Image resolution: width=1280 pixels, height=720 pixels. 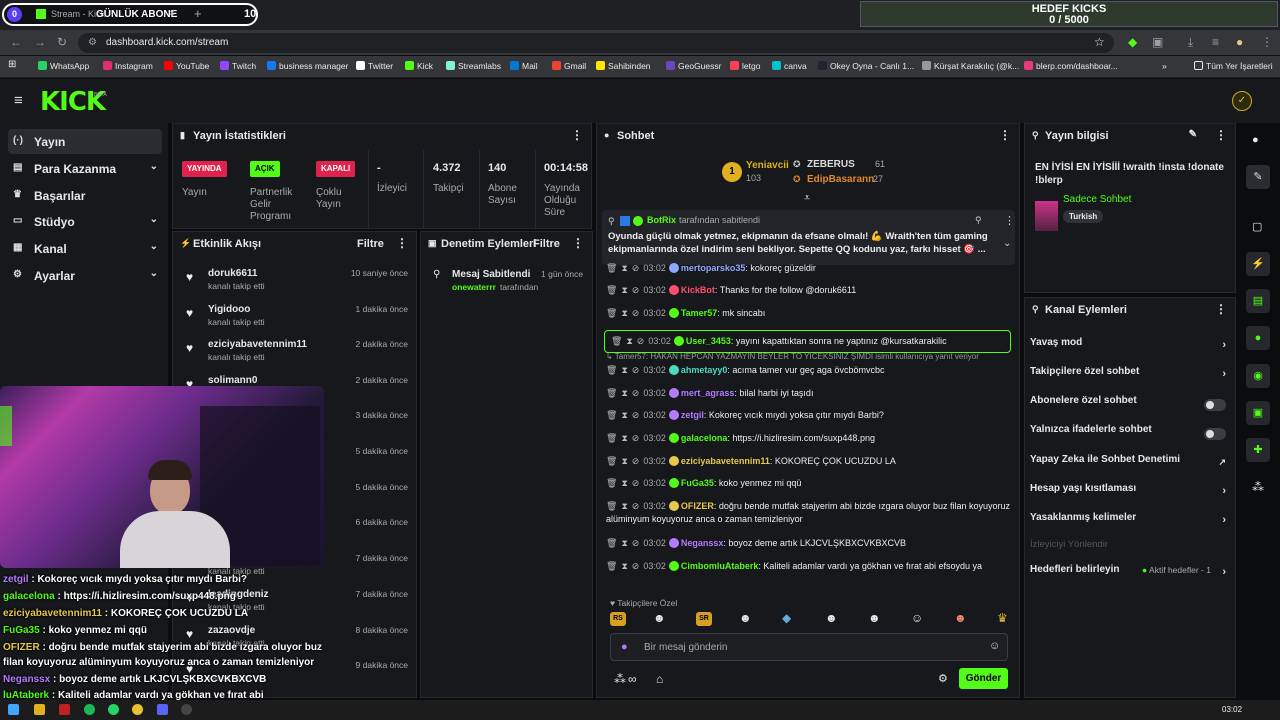 I want to click on extensions-icon: ▣, so click(x=1157, y=42).